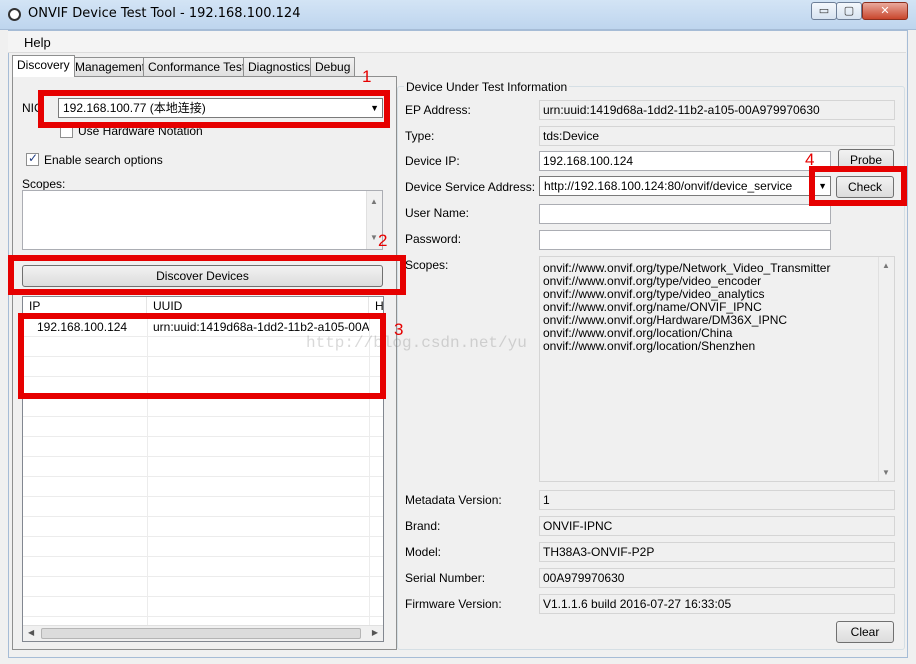 Image resolution: width=916 pixels, height=664 pixels. I want to click on tab-management: Management, so click(110, 66).